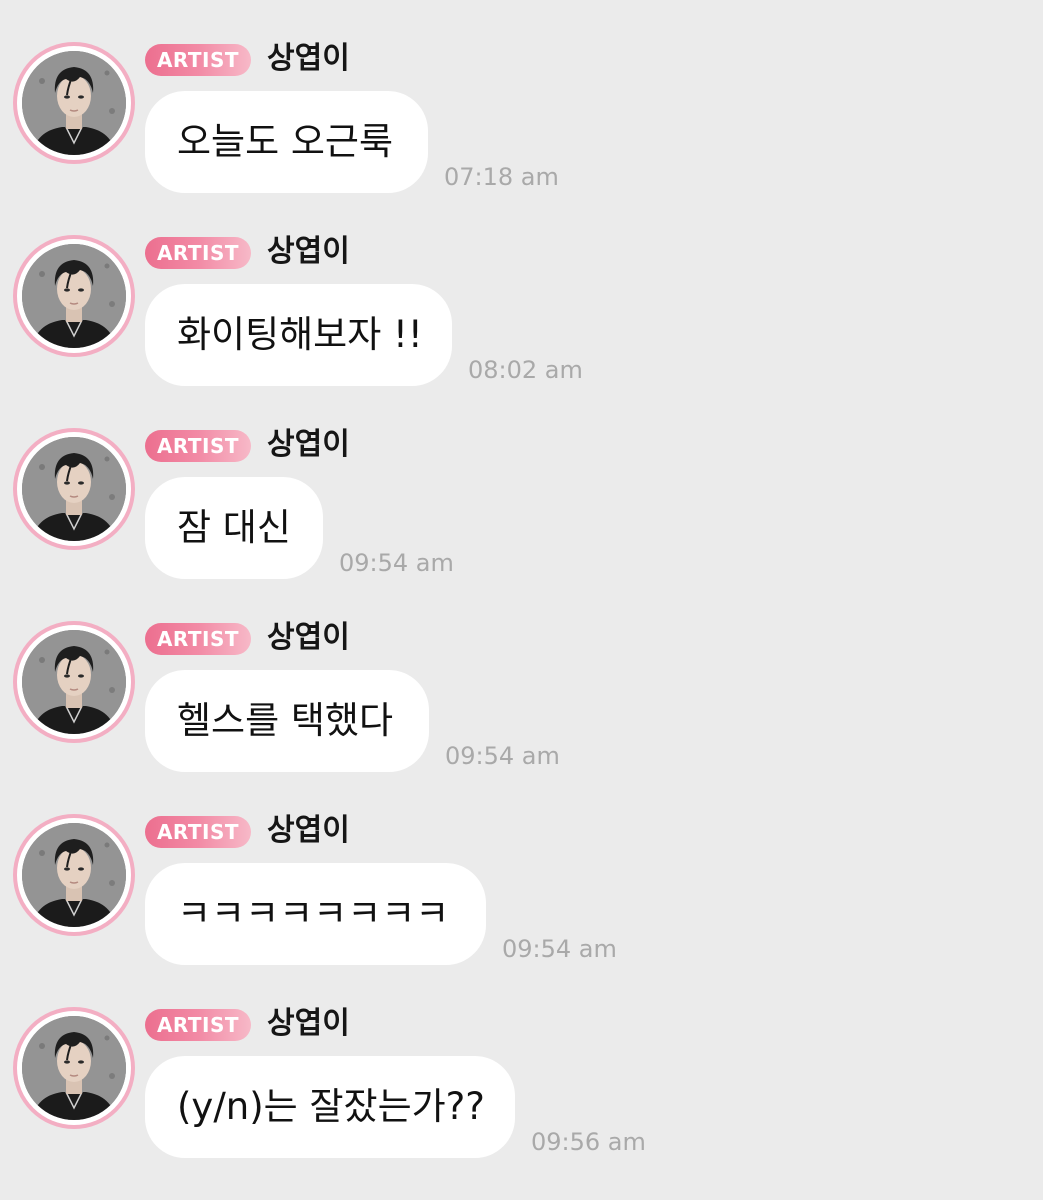 The image size is (1043, 1200). Describe the element at coordinates (501, 177) in the screenshot. I see `message-timestamp: 07:18 am` at that location.